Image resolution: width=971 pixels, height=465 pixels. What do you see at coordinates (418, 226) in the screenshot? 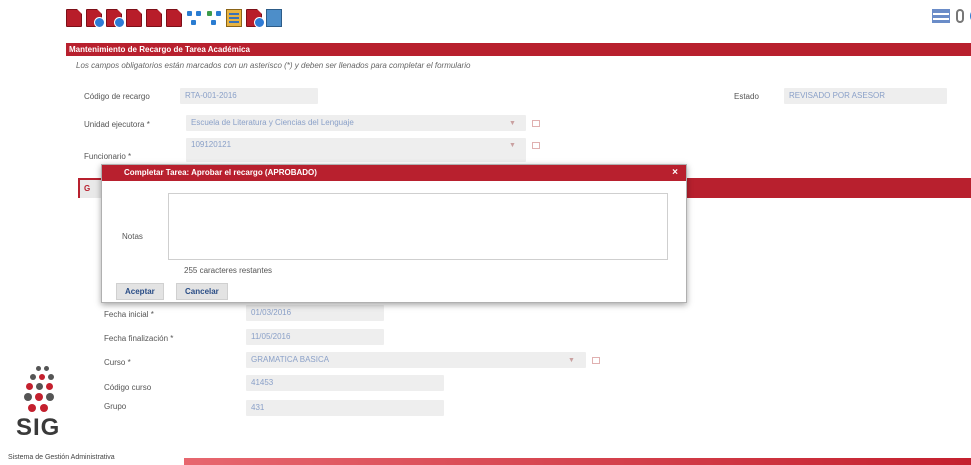
I see `notes-textarea` at bounding box center [418, 226].